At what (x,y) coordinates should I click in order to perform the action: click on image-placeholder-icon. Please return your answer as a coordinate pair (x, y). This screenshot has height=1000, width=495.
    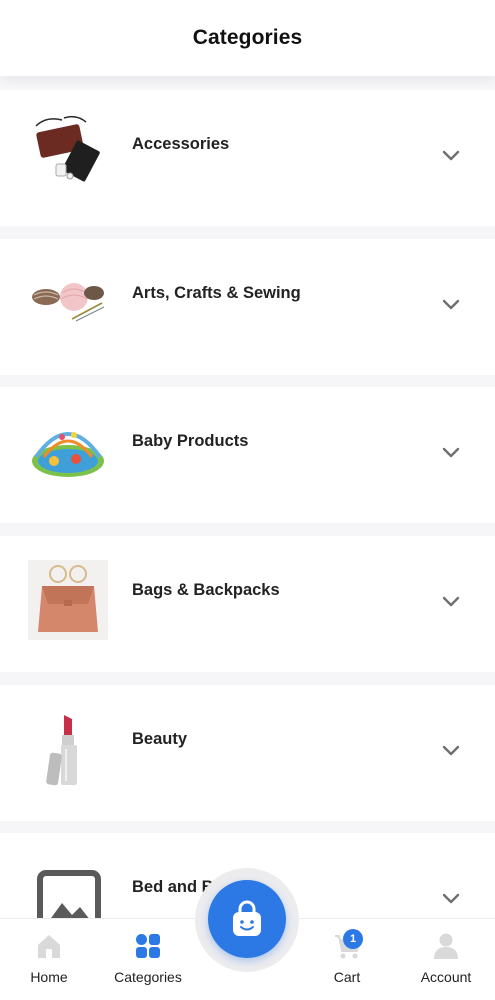
    Looking at the image, I should click on (69, 894).